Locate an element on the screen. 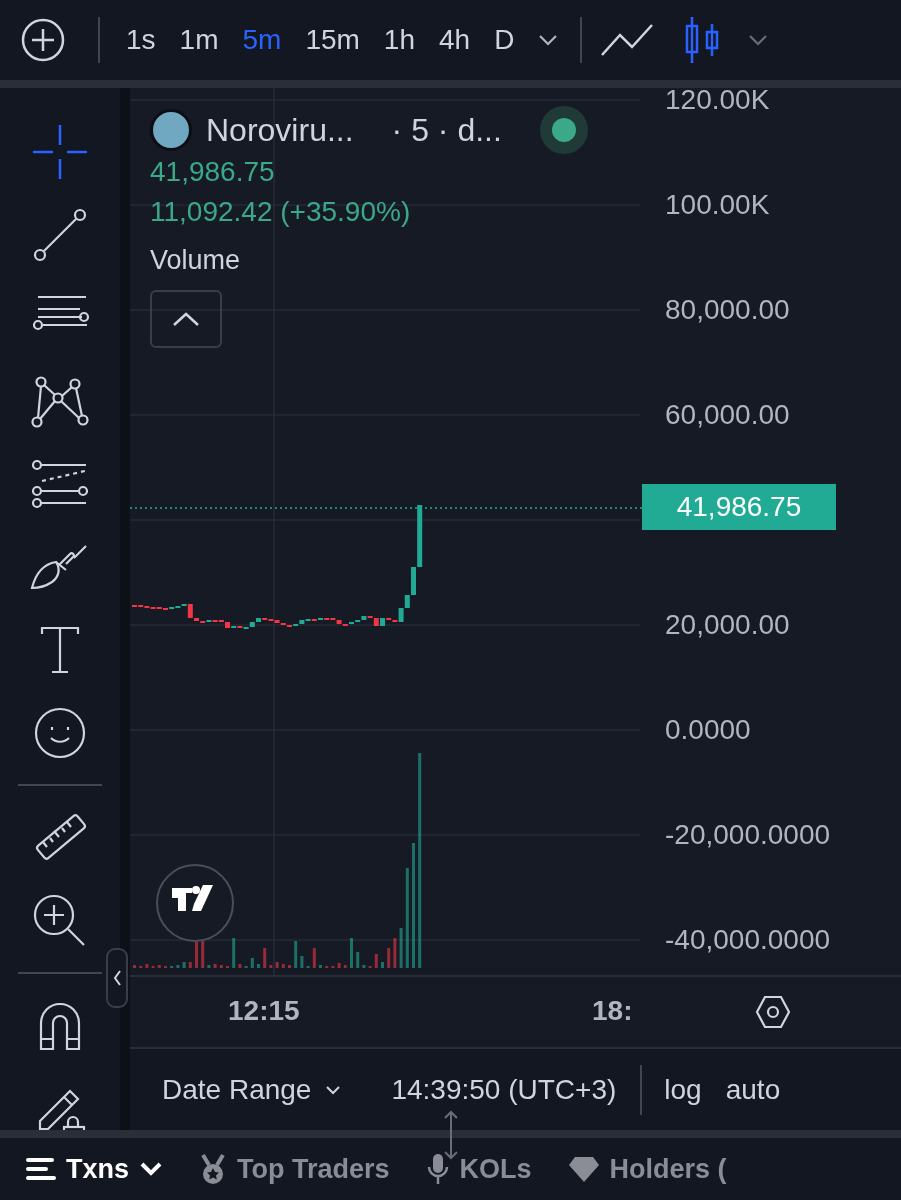 The image size is (901, 1200). collapse-button is located at coordinates (186, 319).